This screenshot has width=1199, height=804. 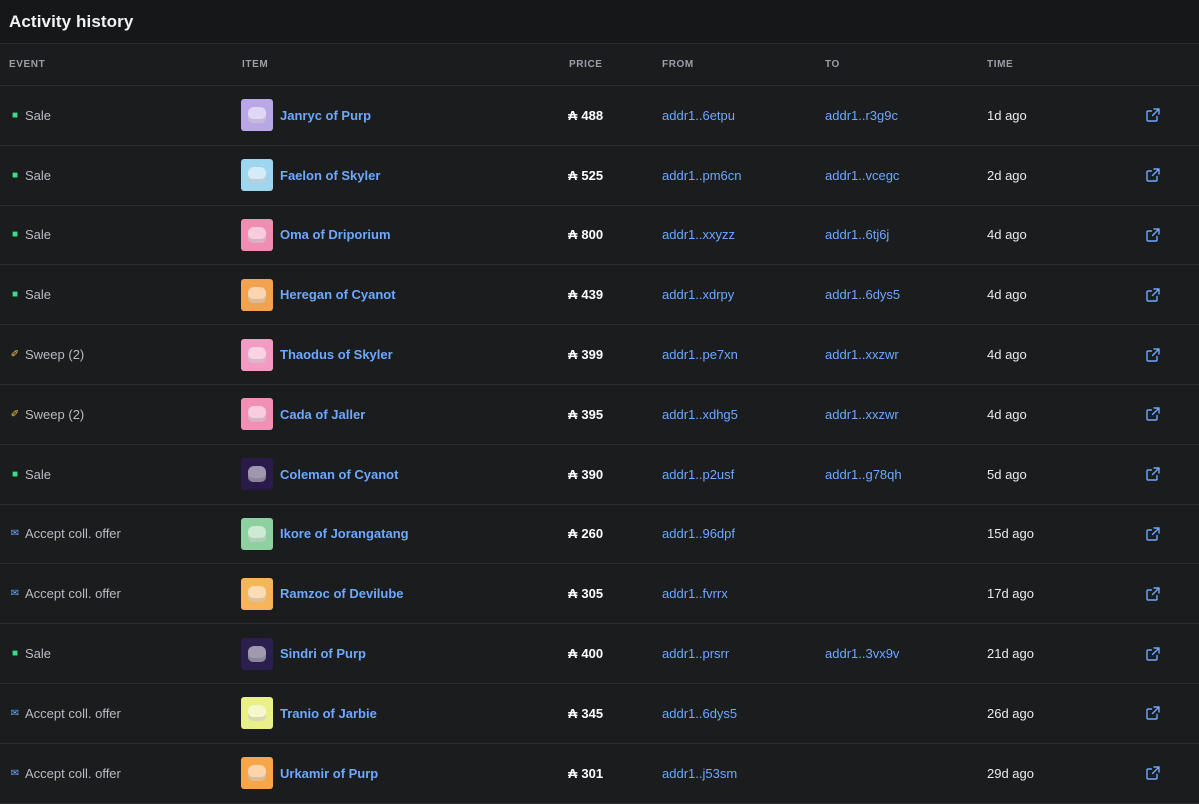 What do you see at coordinates (863, 474) in the screenshot?
I see `to-address-link: addr1..g78qh` at bounding box center [863, 474].